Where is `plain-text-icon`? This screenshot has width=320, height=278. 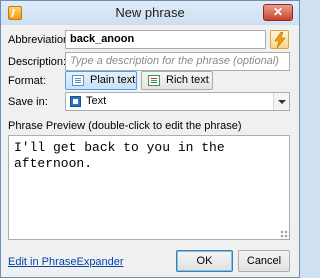
plain-text-icon is located at coordinates (78, 80).